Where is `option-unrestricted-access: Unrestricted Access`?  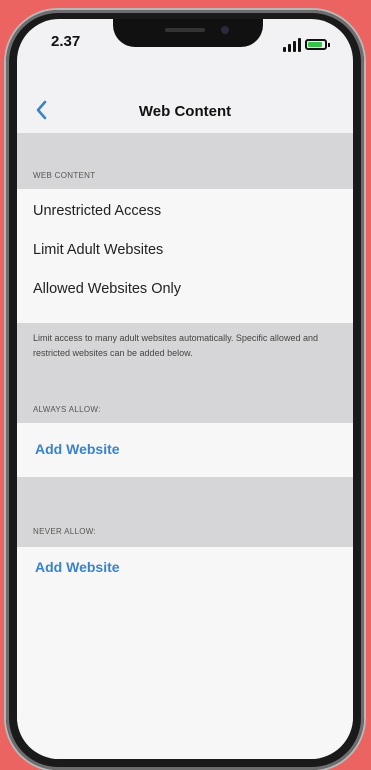 option-unrestricted-access: Unrestricted Access is located at coordinates (97, 211).